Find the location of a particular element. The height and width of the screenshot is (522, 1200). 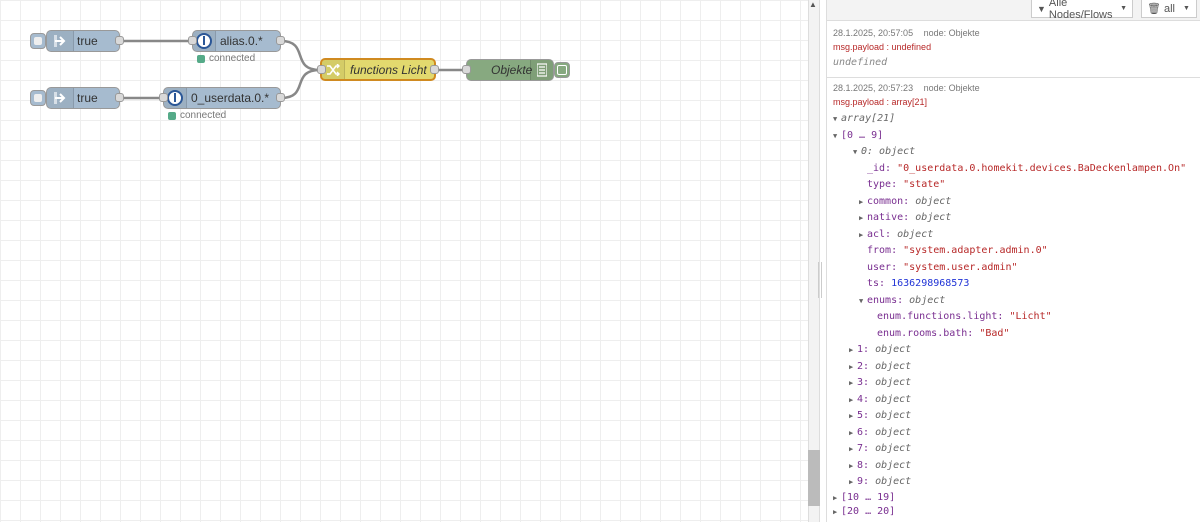

tree-root-row: ▼ array[21] is located at coordinates (1013, 119).